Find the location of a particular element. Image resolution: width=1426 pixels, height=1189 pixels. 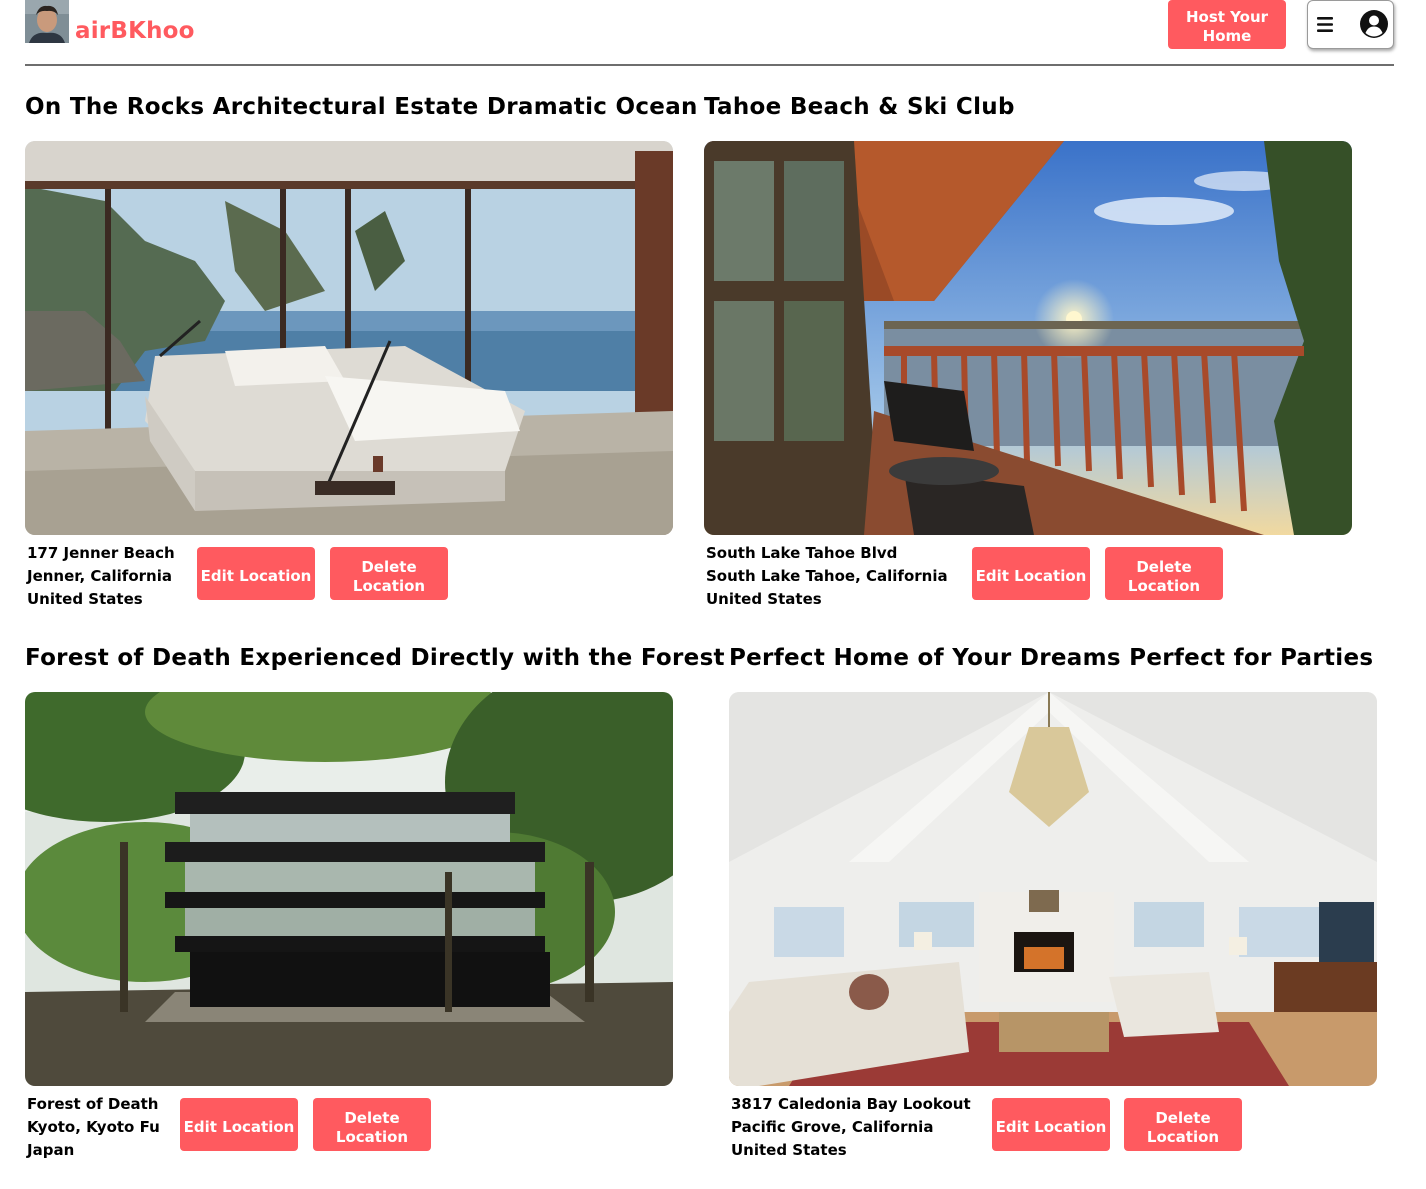

city-state-line: South Lake Tahoe, California is located at coordinates (827, 576).